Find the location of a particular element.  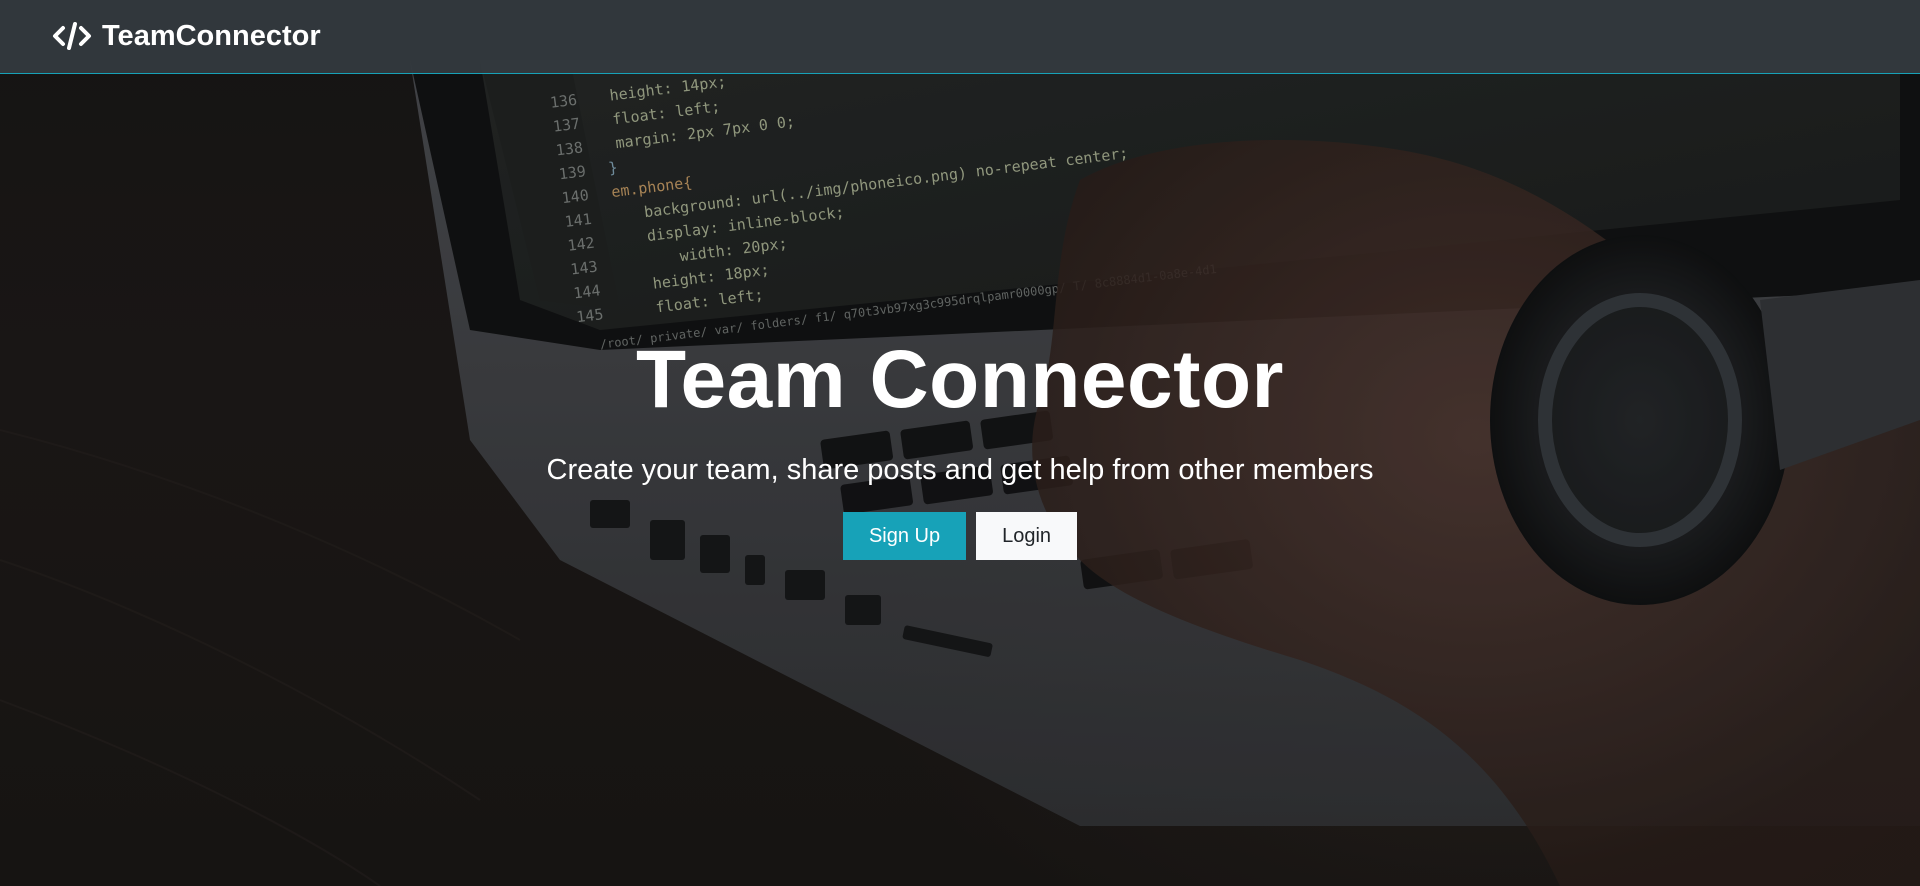

navbar: TeamConnector is located at coordinates (960, 37).